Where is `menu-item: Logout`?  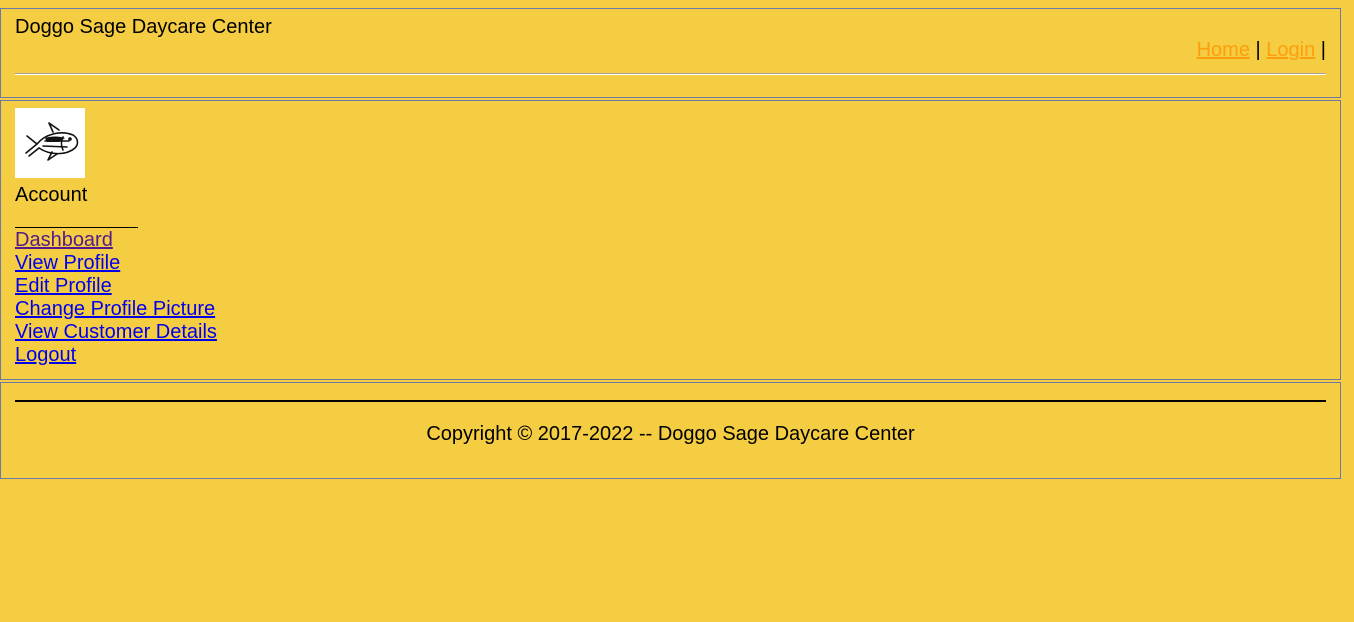
menu-item: Logout is located at coordinates (116, 355).